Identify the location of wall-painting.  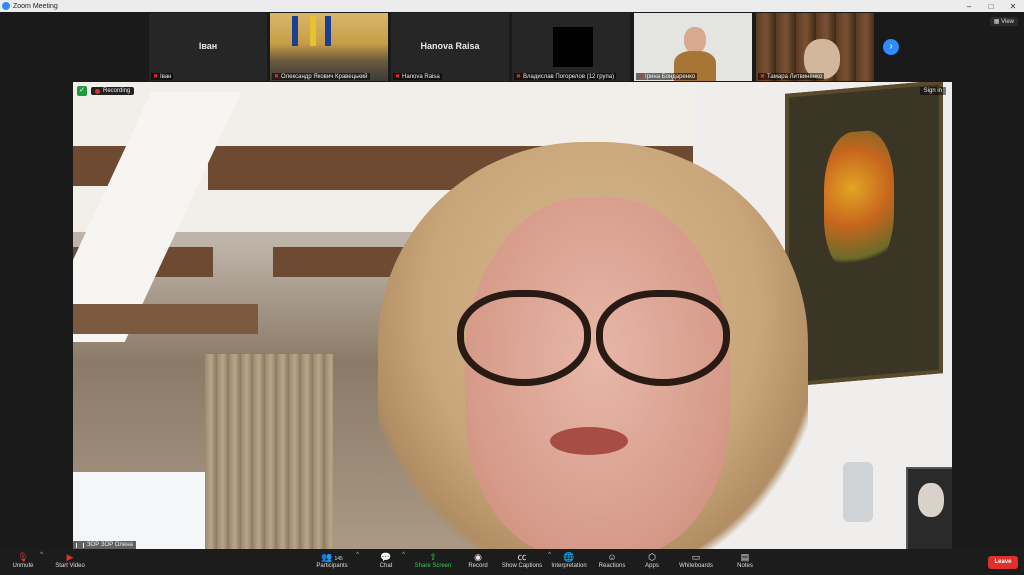
(864, 234).